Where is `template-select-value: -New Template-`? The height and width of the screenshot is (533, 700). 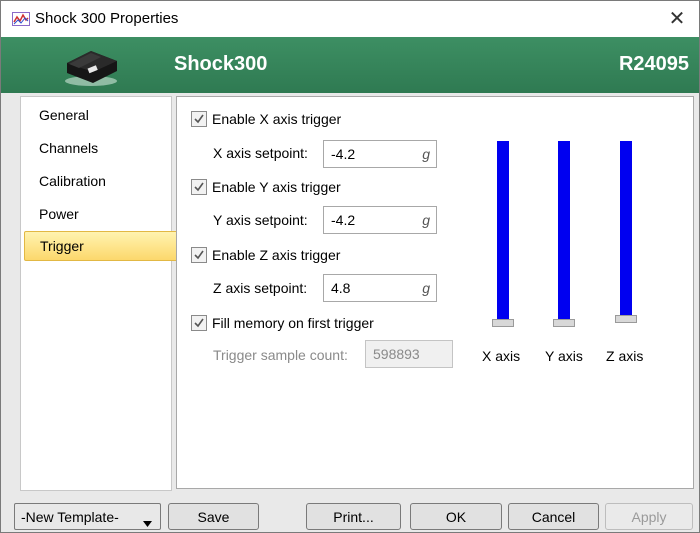
template-select-value: -New Template- is located at coordinates (70, 517).